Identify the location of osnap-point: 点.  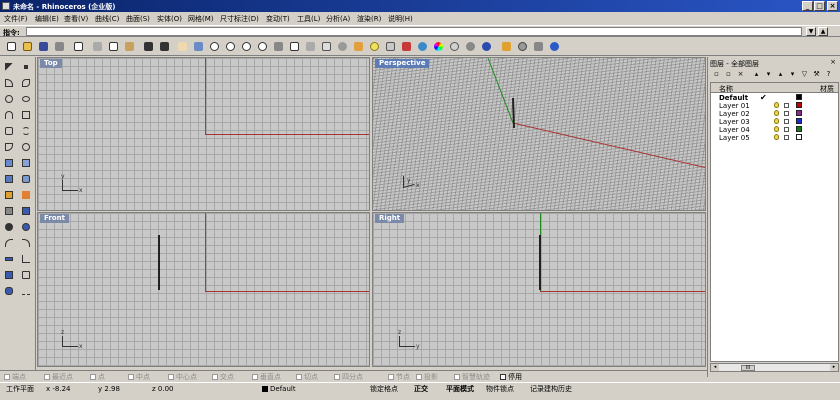
(97, 377).